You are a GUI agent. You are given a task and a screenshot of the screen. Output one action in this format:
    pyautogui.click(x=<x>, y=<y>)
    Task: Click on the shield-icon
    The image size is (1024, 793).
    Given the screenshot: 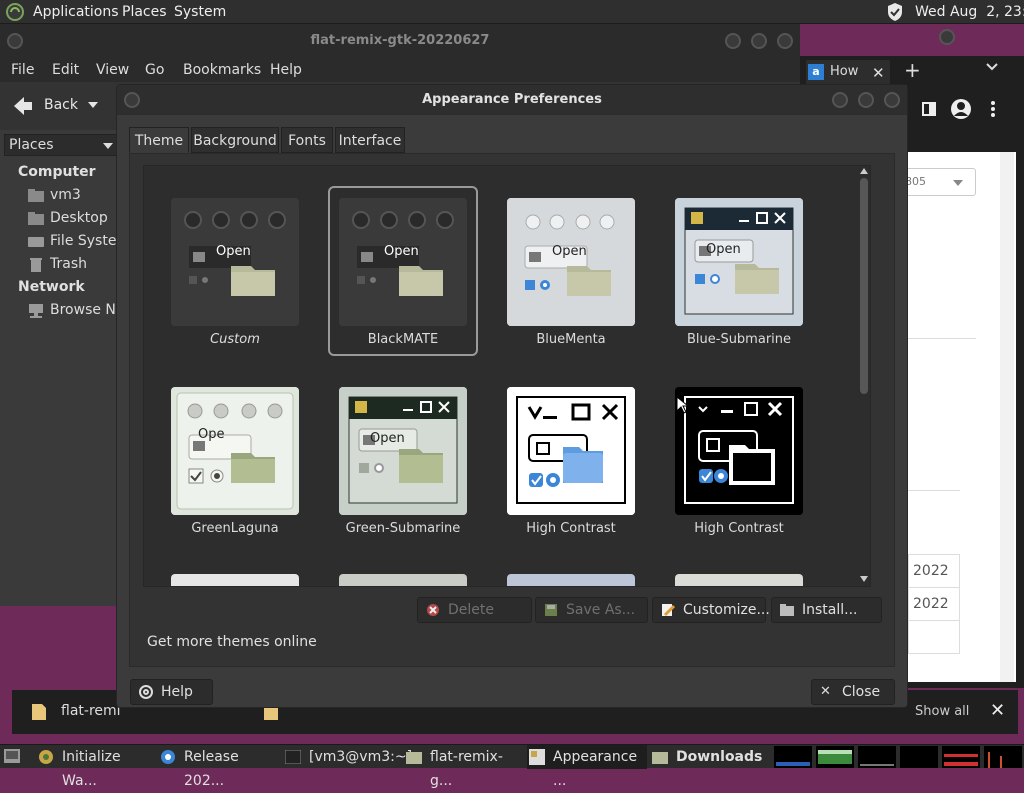 What is the action you would take?
    pyautogui.click(x=895, y=12)
    